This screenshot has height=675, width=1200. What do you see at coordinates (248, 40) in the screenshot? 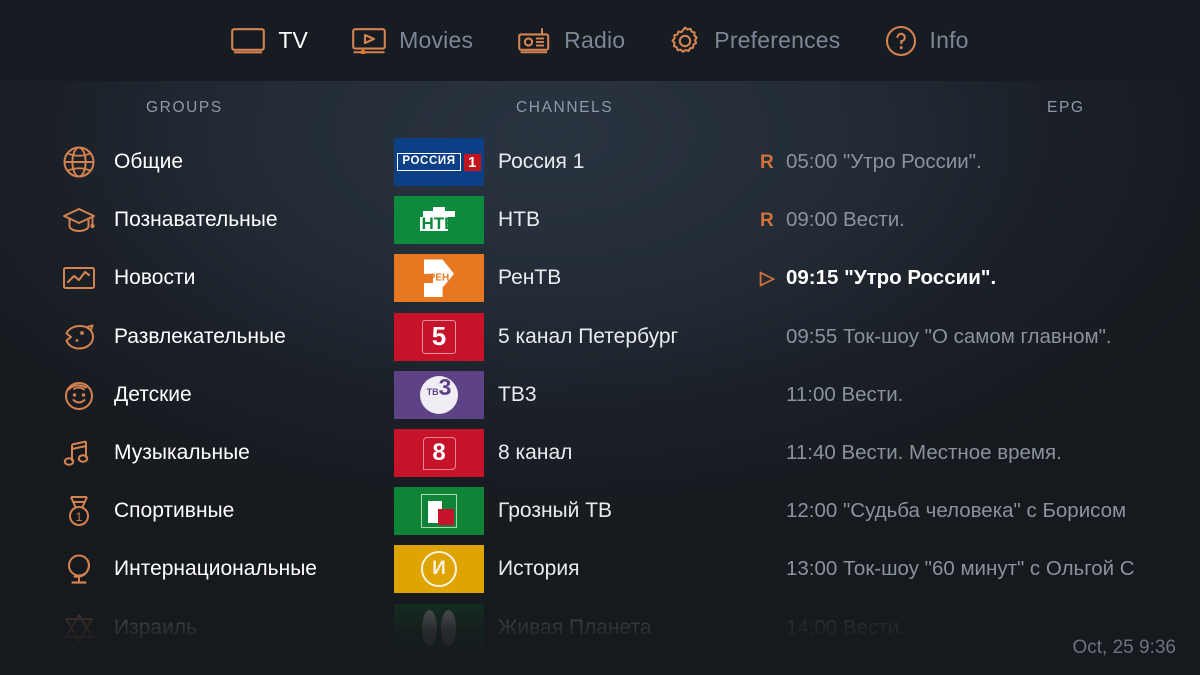
I see `tv-icon` at bounding box center [248, 40].